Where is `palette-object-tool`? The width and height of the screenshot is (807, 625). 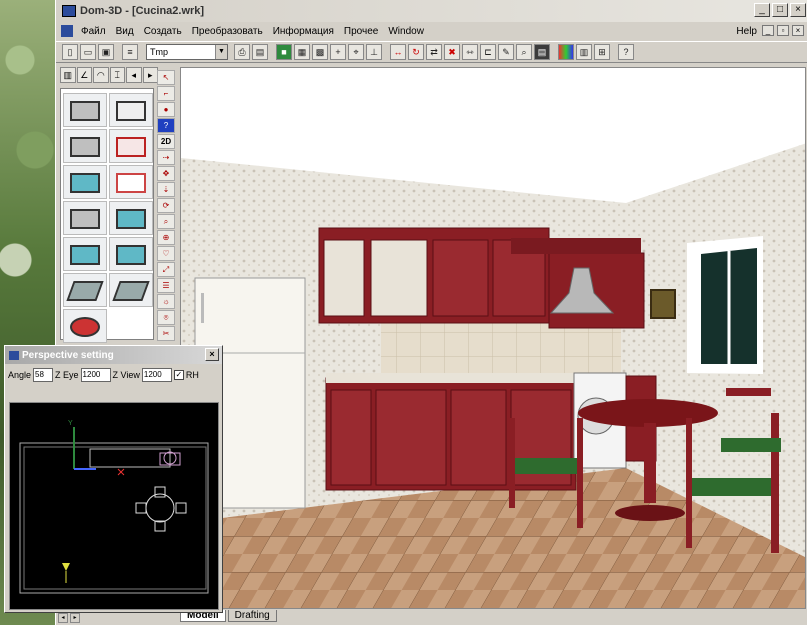 palette-object-tool is located at coordinates (85, 326).